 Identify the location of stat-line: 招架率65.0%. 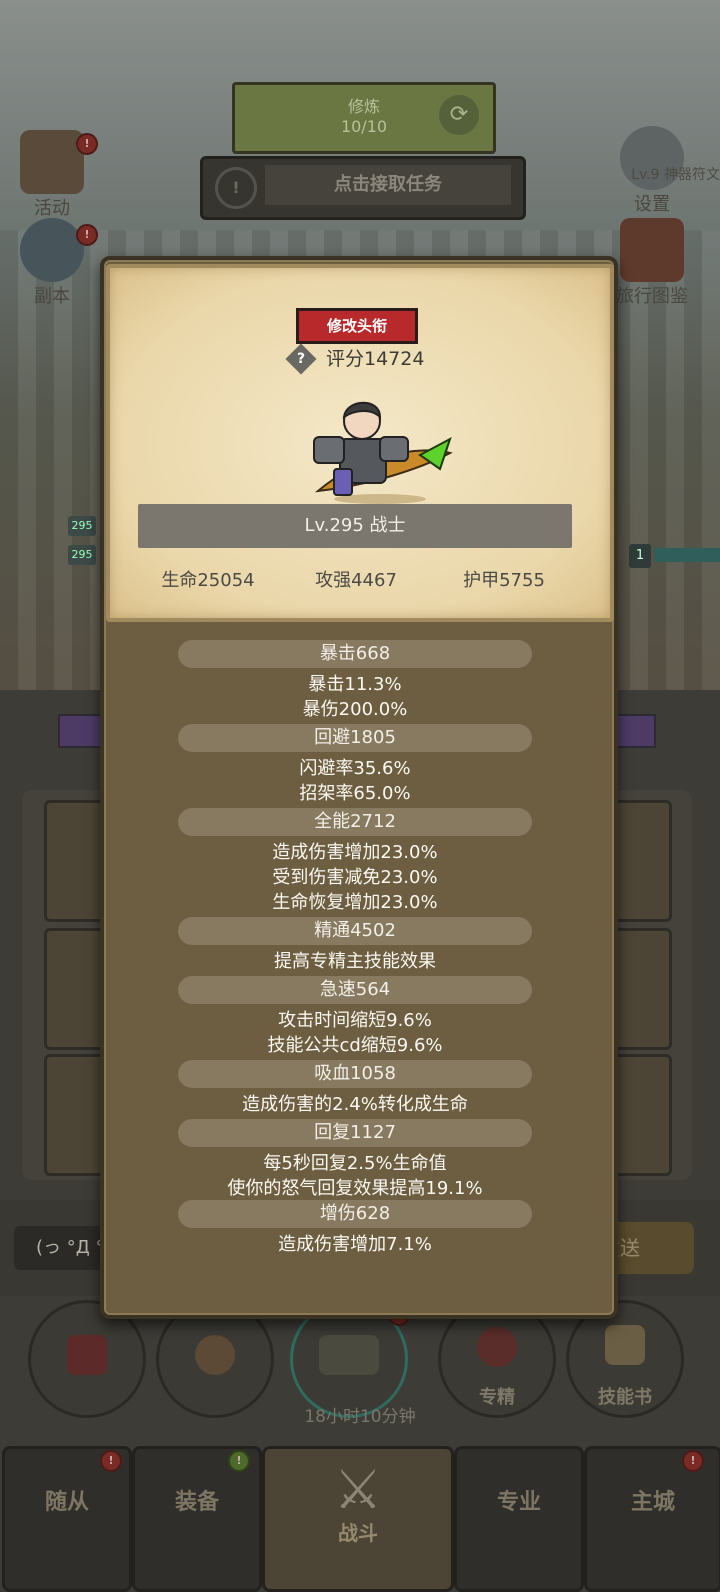
(355, 793).